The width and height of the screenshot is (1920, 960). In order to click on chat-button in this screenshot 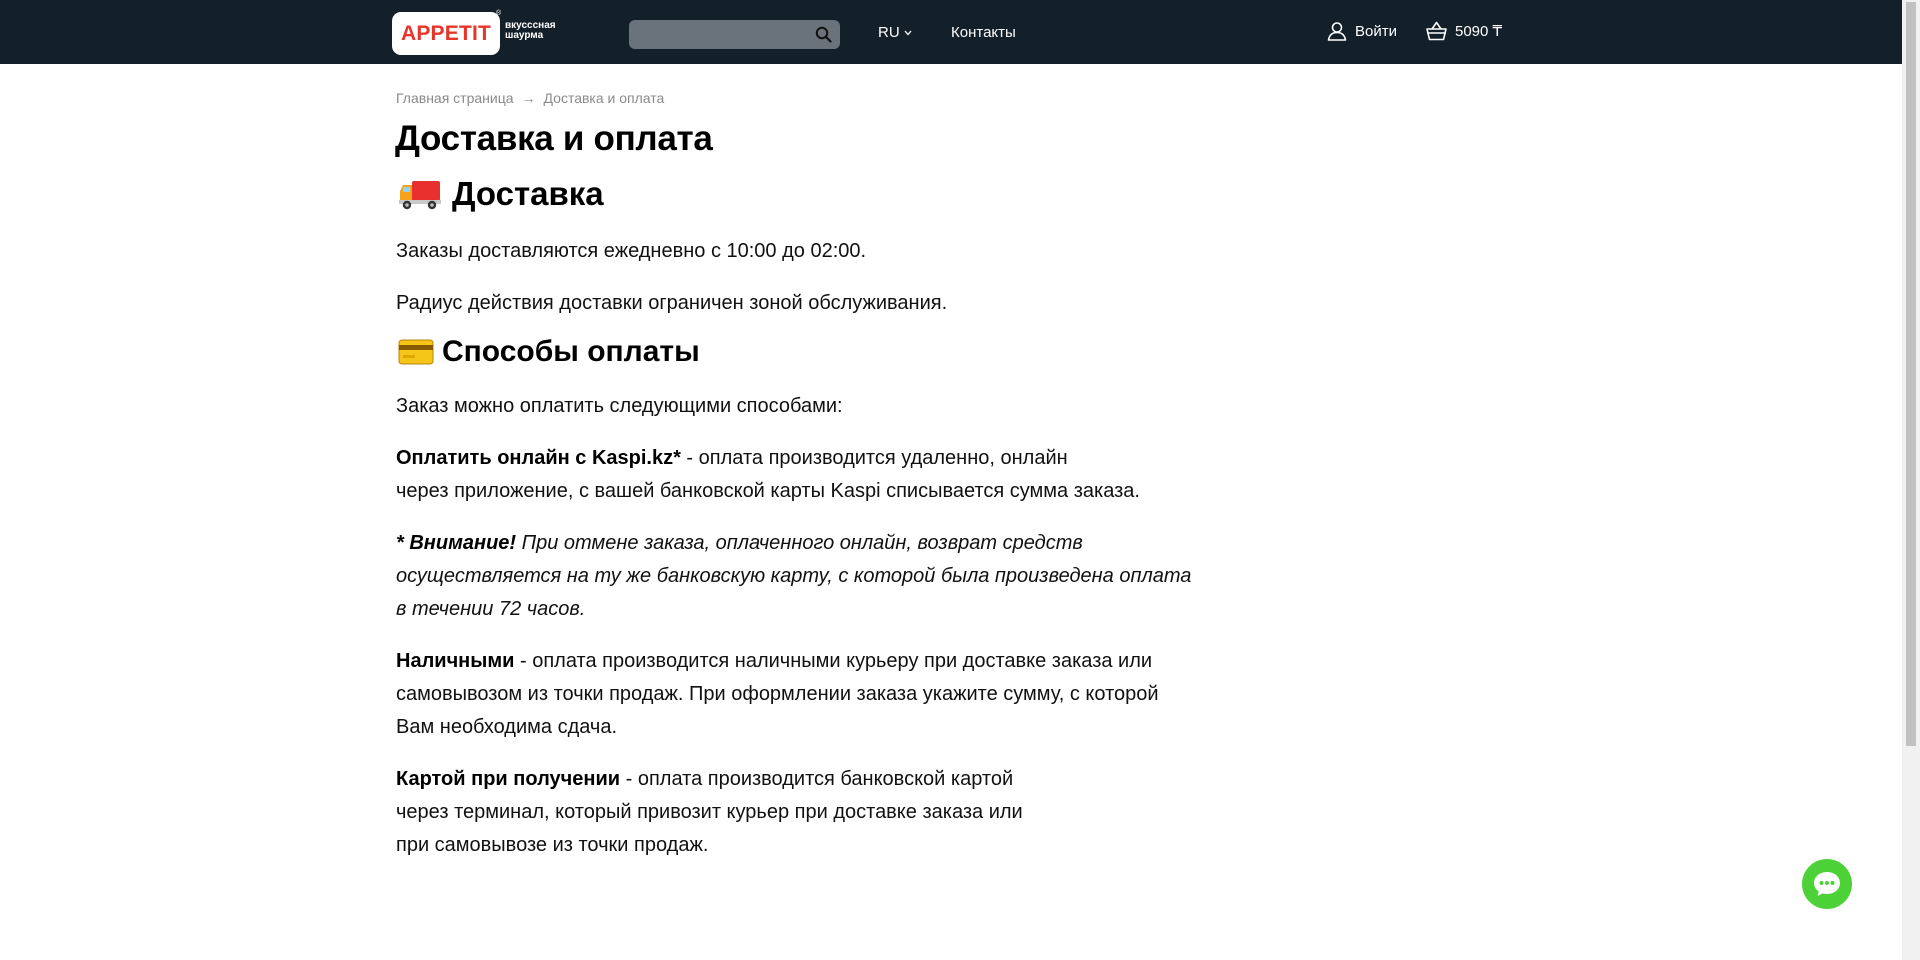, I will do `click(1827, 884)`.